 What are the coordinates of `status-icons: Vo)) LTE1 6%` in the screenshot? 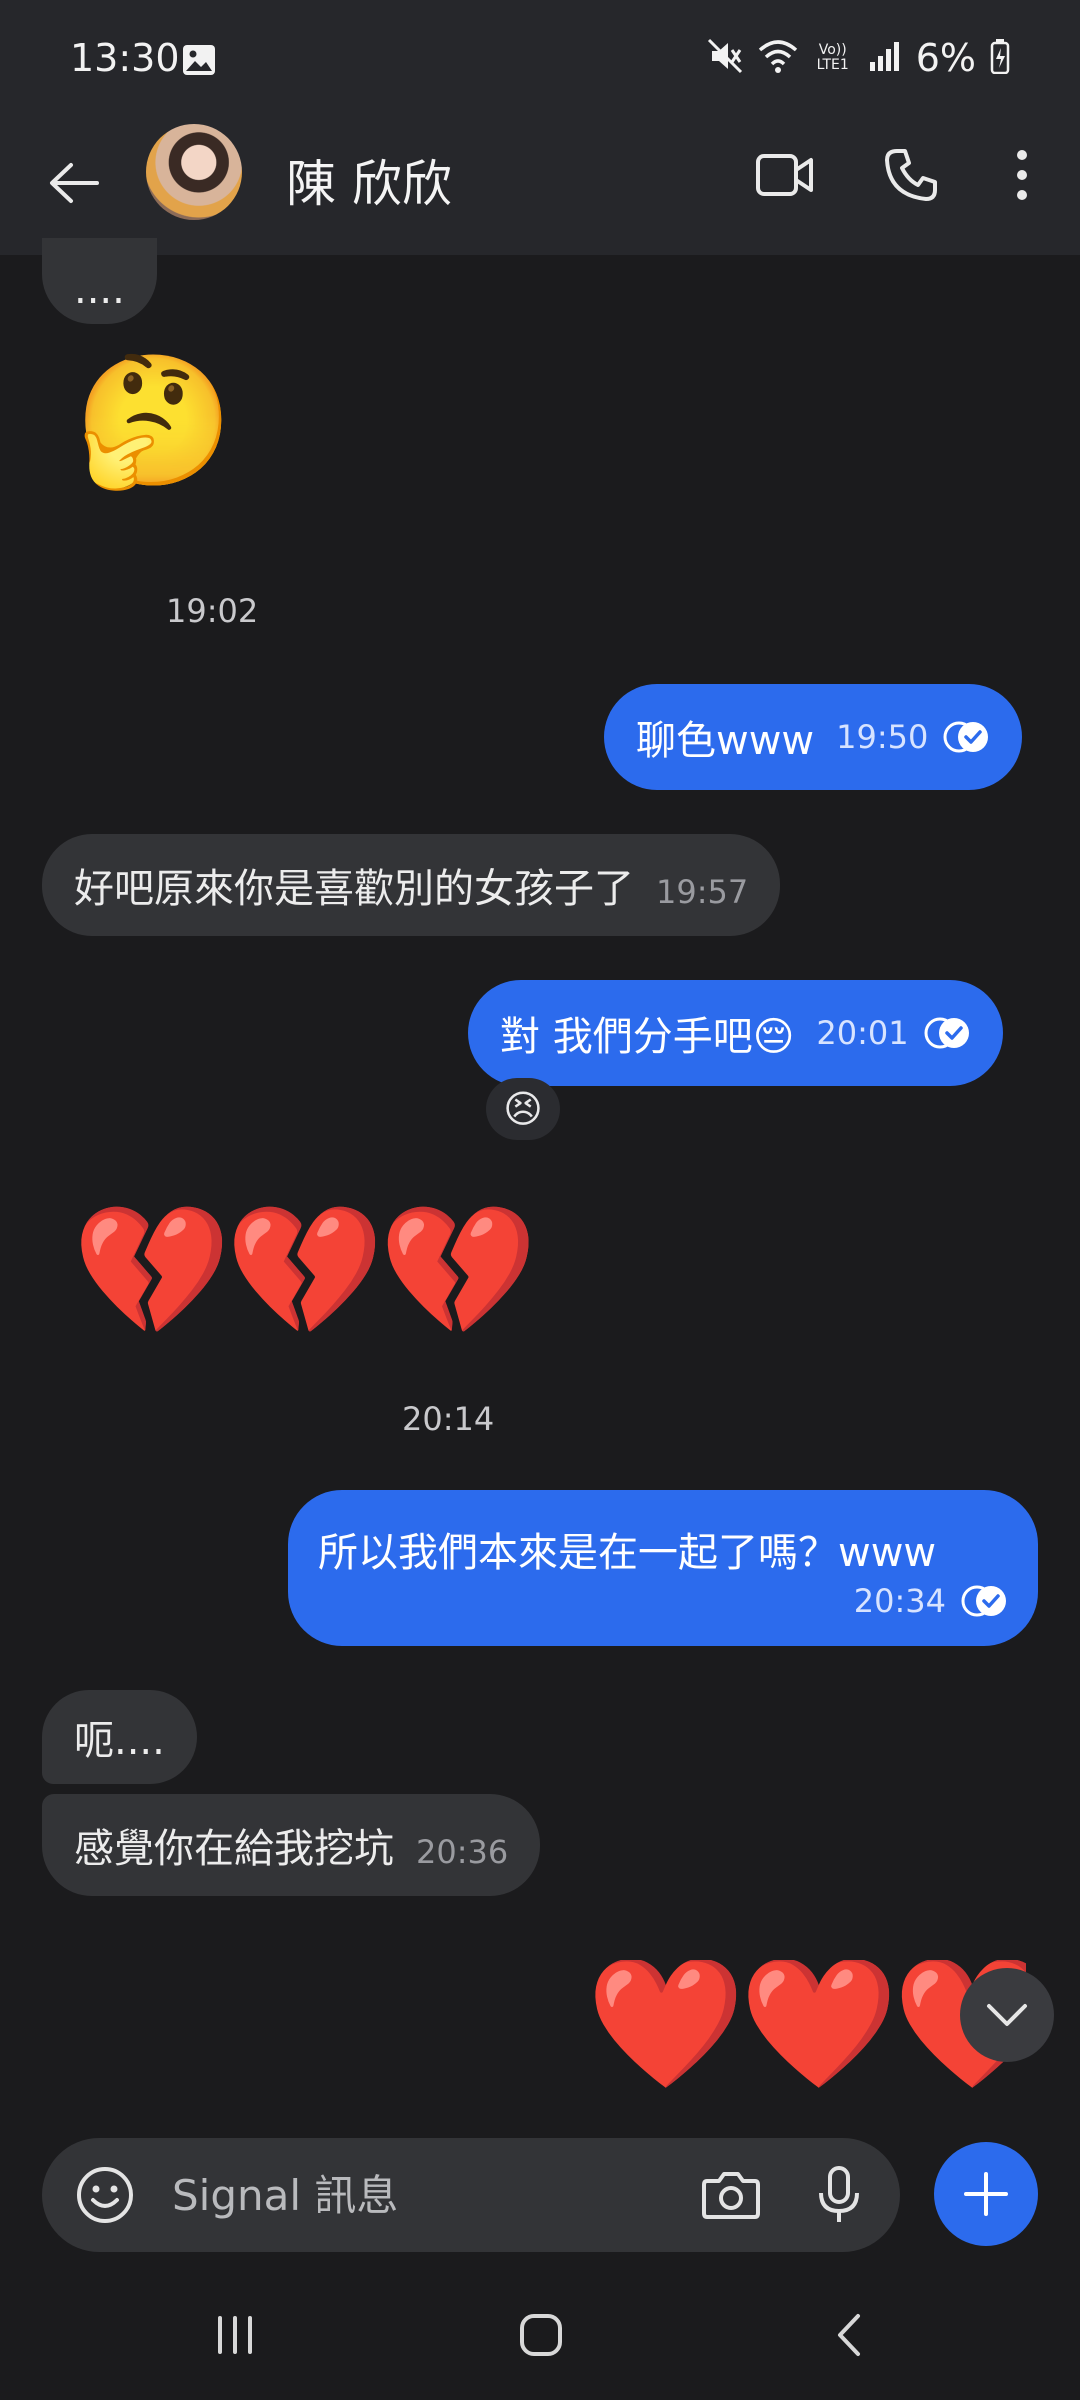 It's located at (858, 58).